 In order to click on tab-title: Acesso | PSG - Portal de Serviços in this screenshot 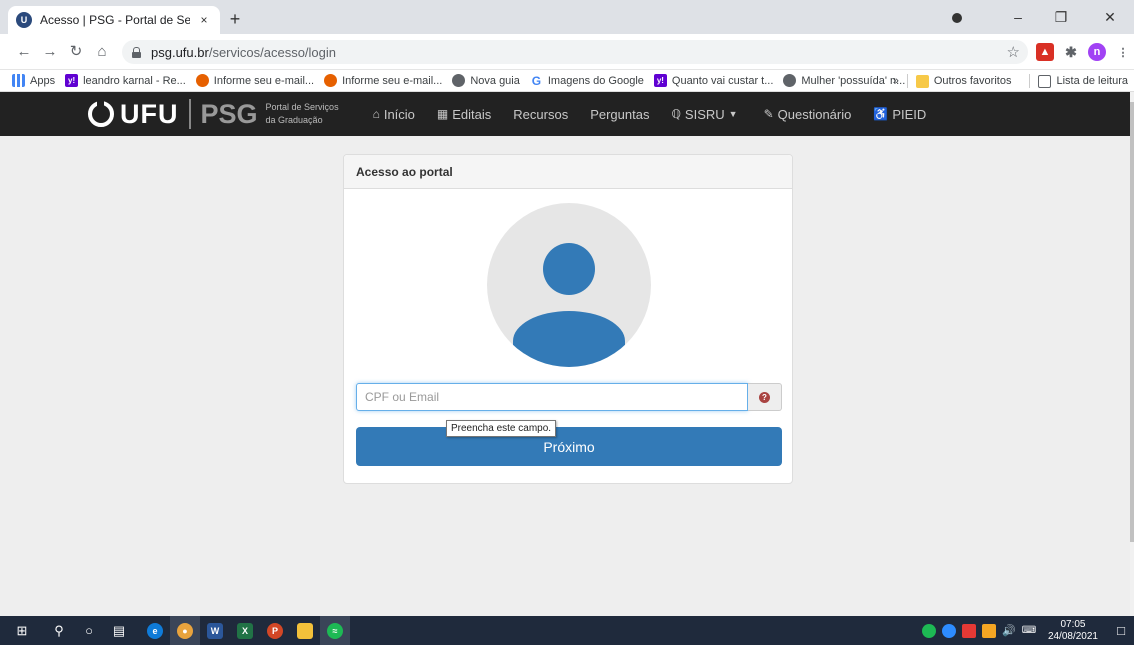, I will do `click(115, 20)`.